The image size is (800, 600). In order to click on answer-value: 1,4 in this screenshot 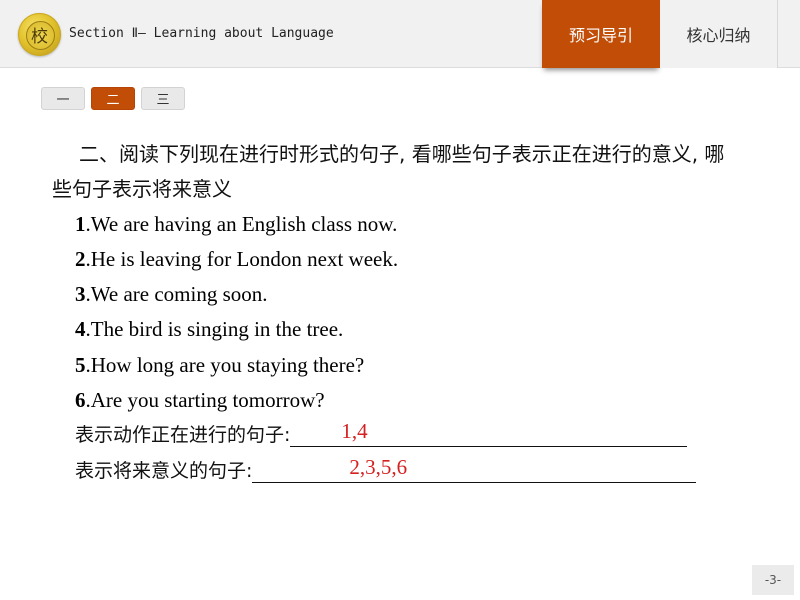, I will do `click(354, 431)`.